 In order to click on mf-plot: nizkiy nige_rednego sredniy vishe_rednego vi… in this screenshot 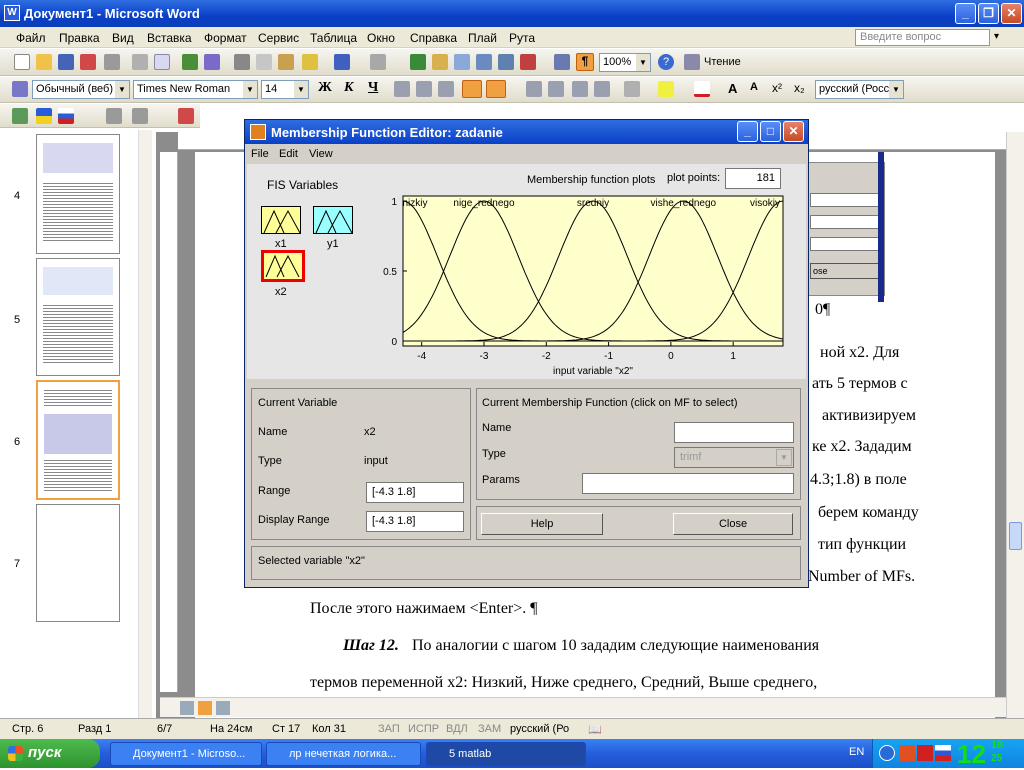, I will do `click(585, 285)`.